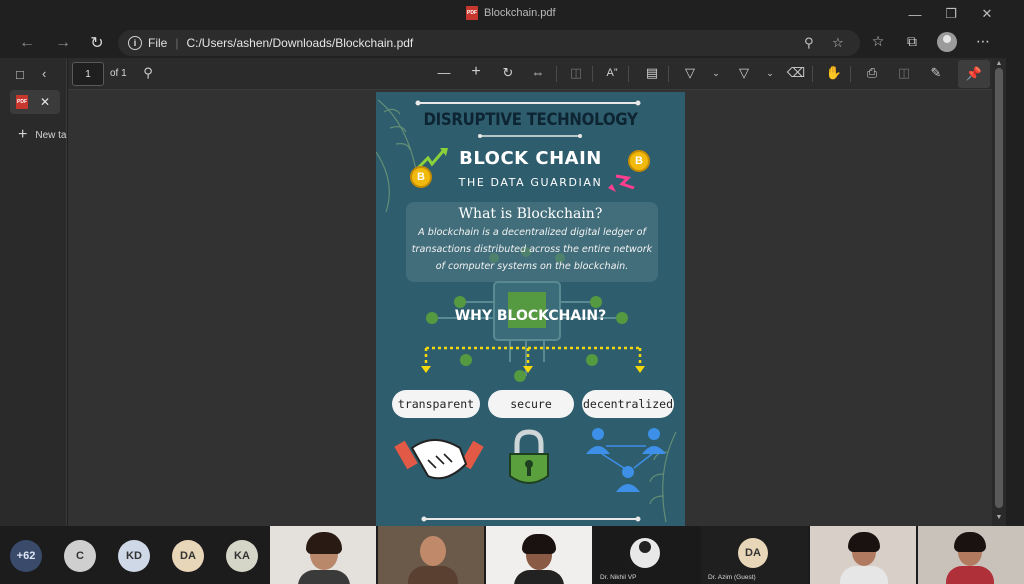 Image resolution: width=1024 pixels, height=584 pixels. What do you see at coordinates (904, 73) in the screenshot?
I see `save-icon: ◫` at bounding box center [904, 73].